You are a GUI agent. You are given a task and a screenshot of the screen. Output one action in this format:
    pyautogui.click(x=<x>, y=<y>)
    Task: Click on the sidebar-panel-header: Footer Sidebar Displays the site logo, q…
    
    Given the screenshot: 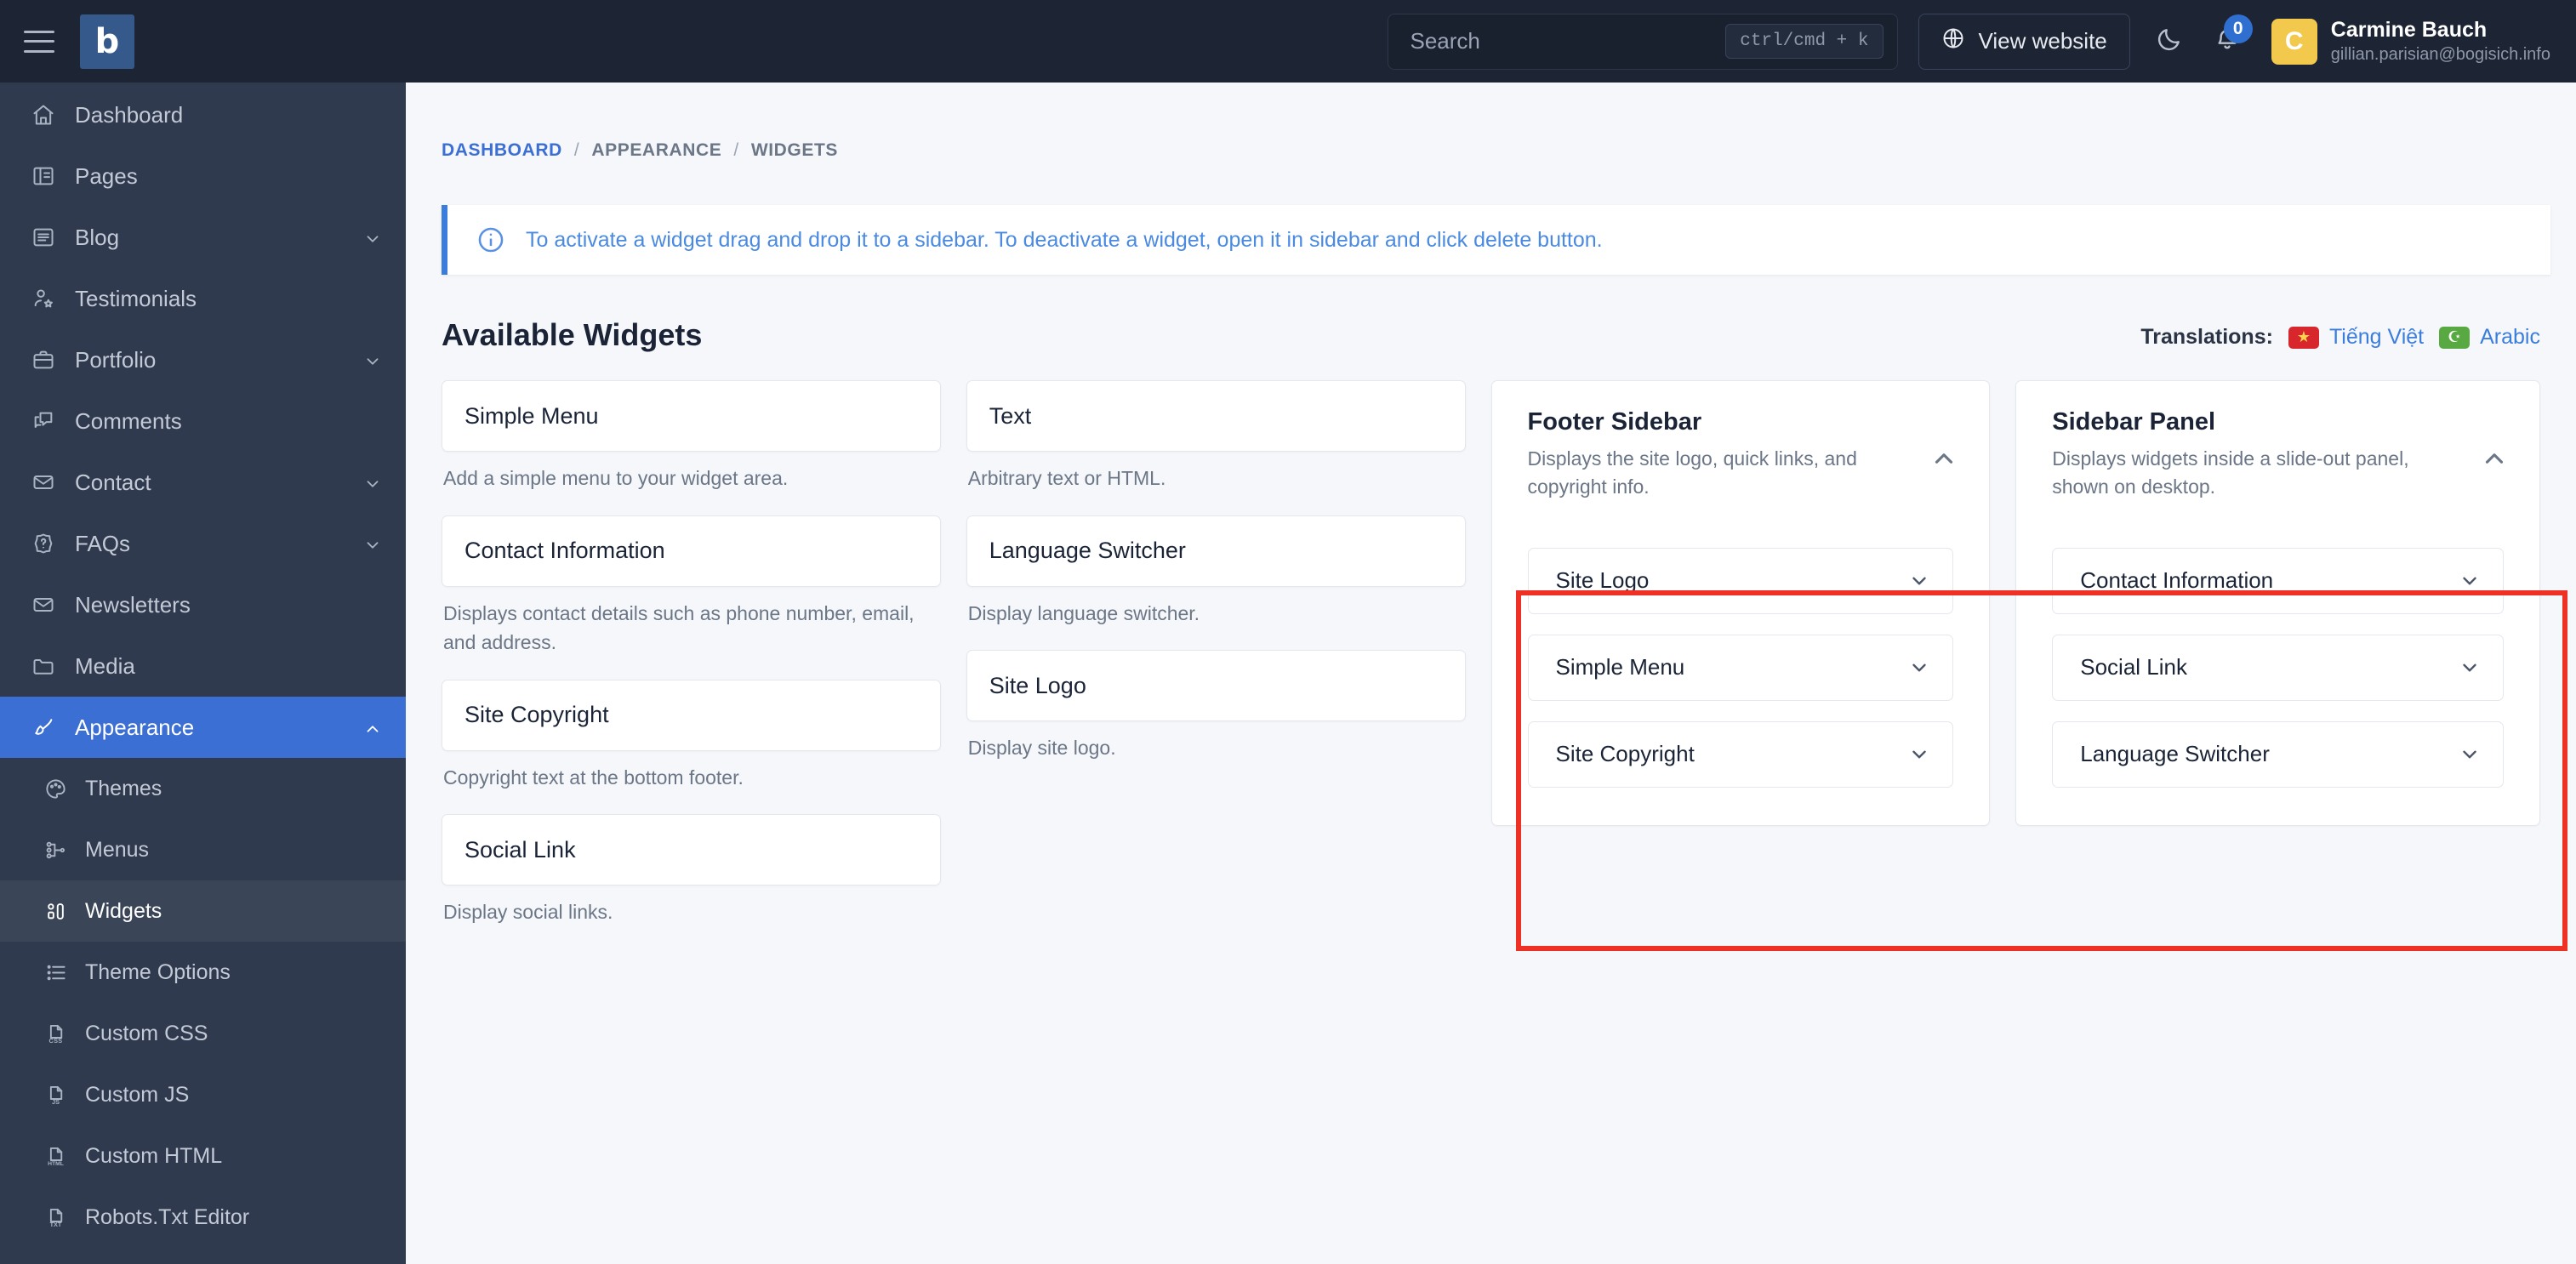 What is the action you would take?
    pyautogui.click(x=1741, y=454)
    